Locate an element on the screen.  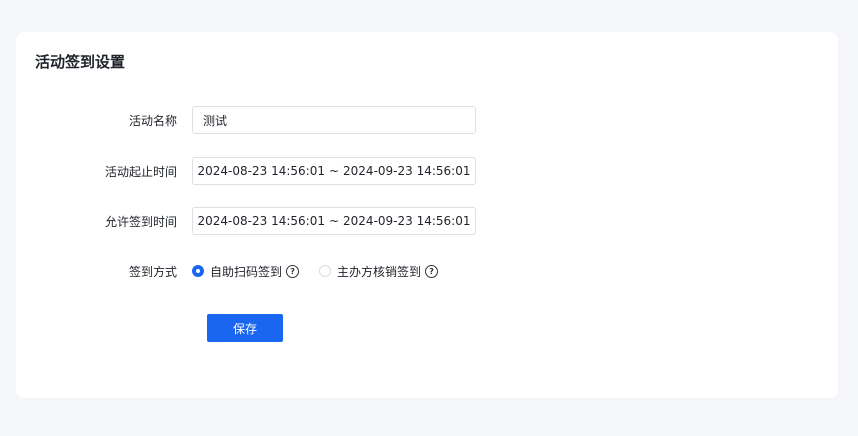
activity-name-label: 活动名称 is located at coordinates (152, 120).